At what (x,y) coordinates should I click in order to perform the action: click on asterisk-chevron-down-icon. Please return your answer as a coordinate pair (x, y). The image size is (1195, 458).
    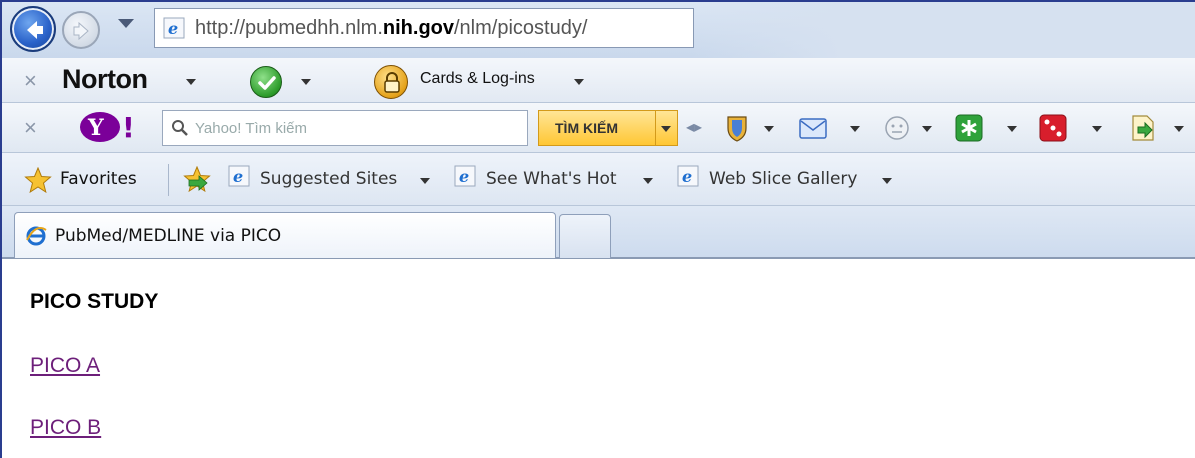
    Looking at the image, I should click on (1012, 129).